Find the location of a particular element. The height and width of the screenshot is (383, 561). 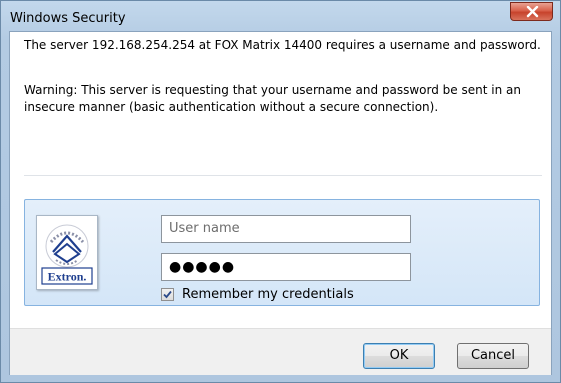

logo-text: Extron. is located at coordinates (67, 277).